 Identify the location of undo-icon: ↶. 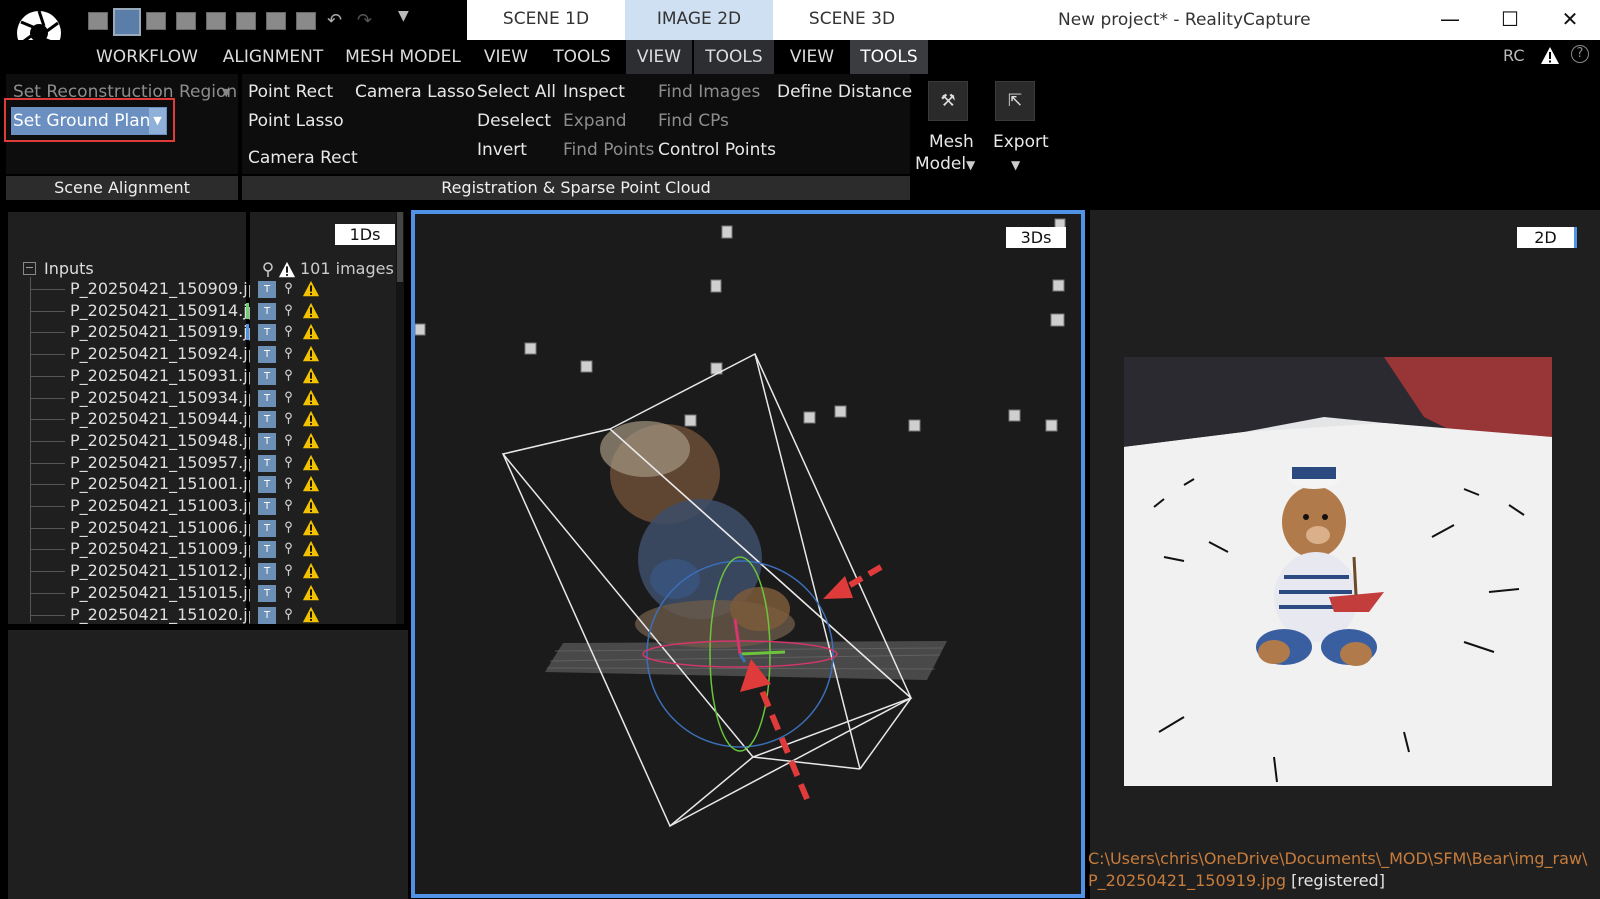
(334, 20).